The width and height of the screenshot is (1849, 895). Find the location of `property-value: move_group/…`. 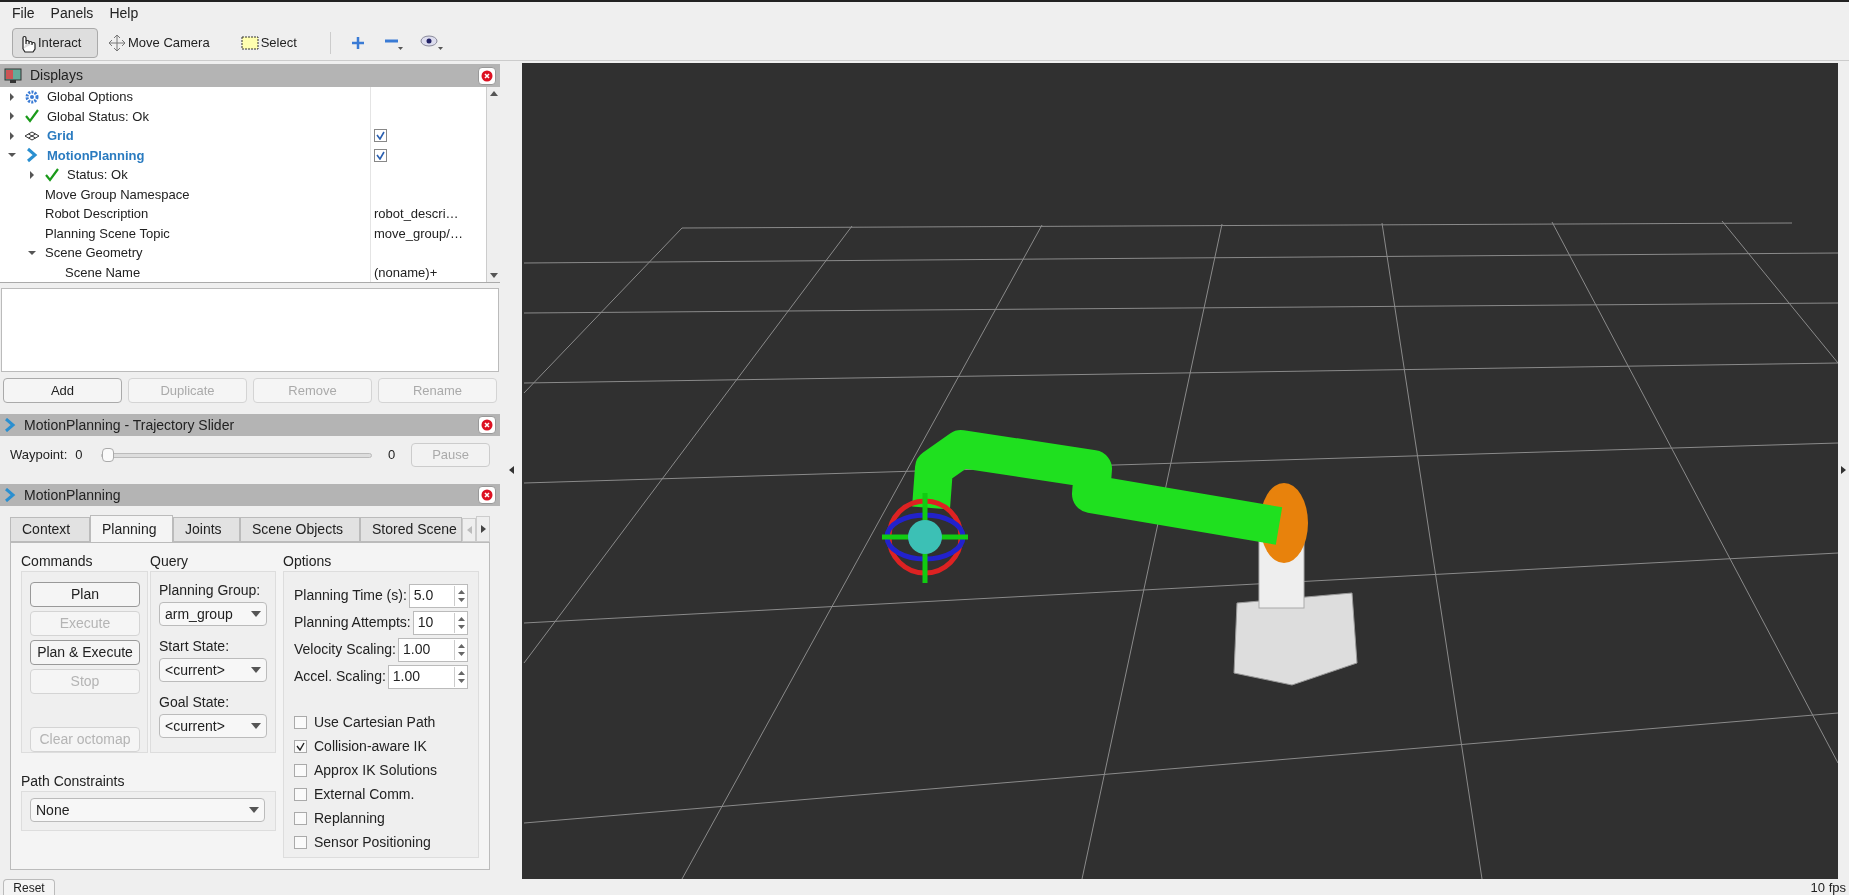

property-value: move_group/… is located at coordinates (418, 233).